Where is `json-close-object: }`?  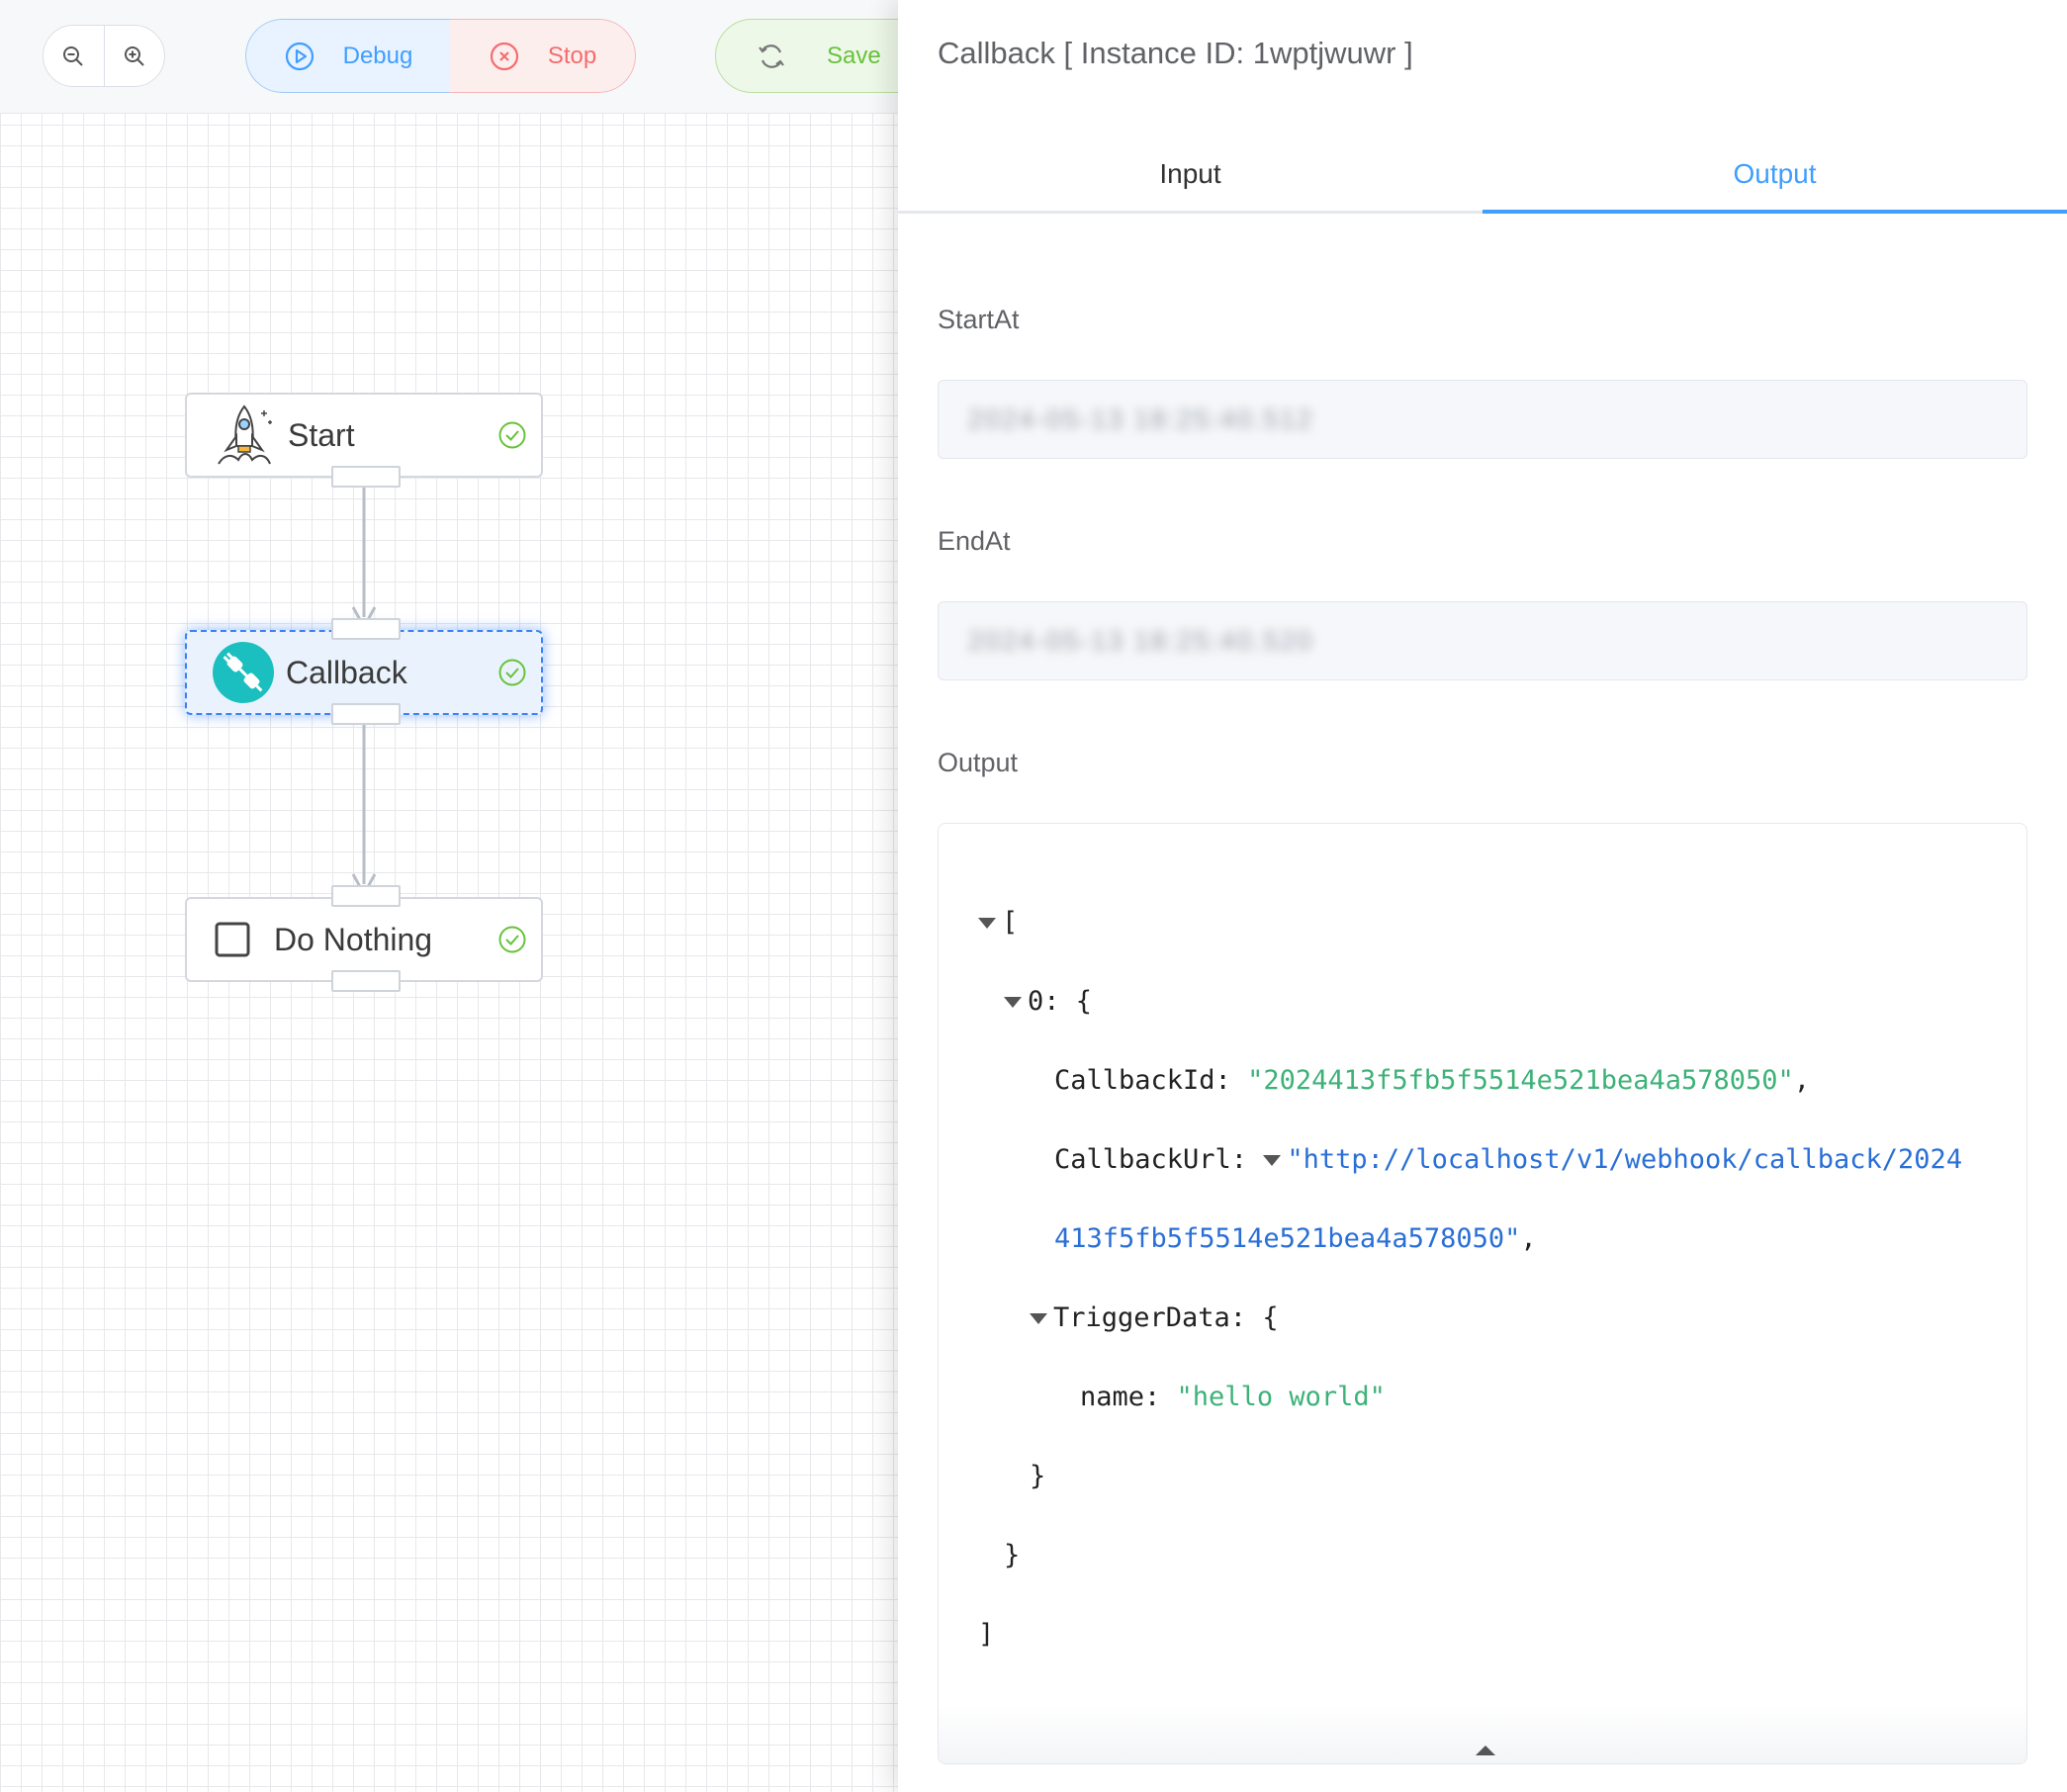 json-close-object: } is located at coordinates (1012, 1555).